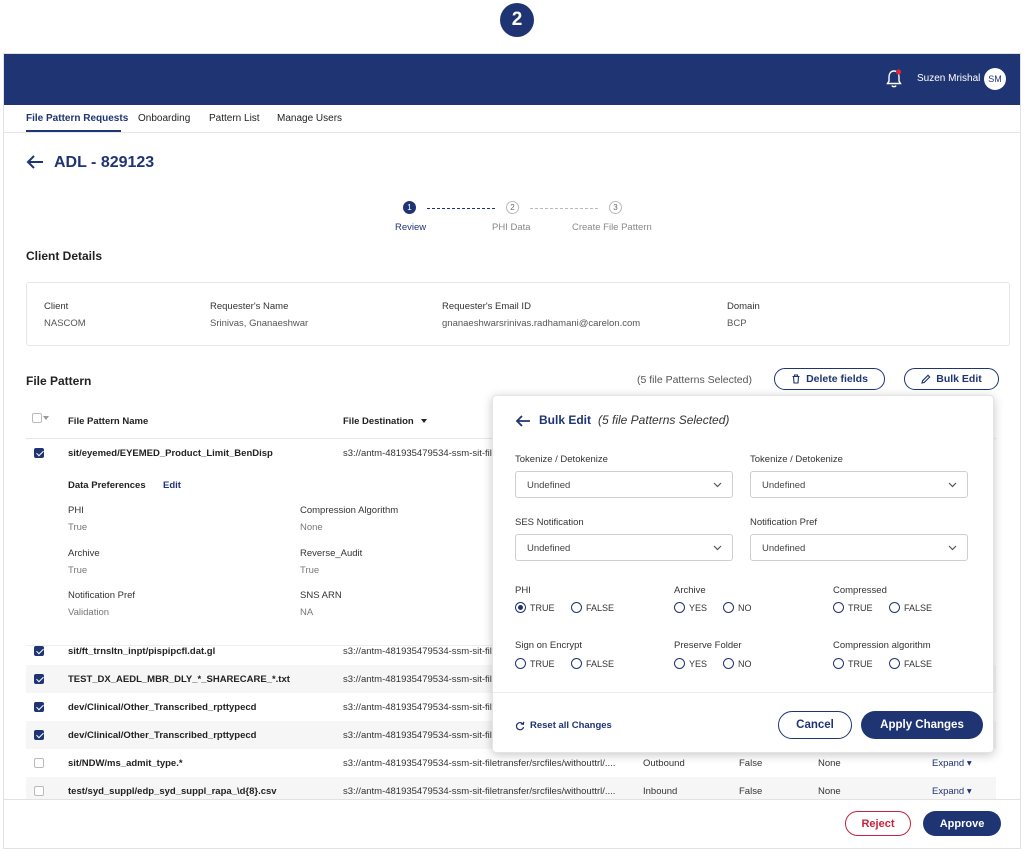  I want to click on caret-down-icon, so click(46, 418).